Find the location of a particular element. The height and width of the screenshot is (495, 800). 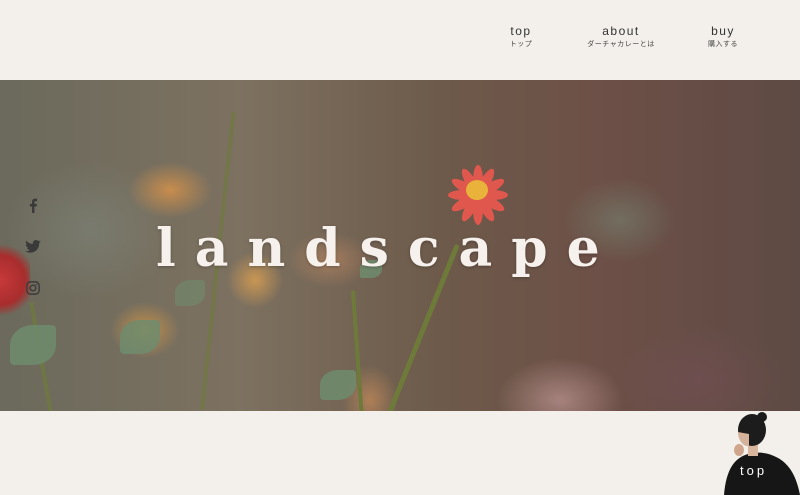

nav-label-en: buy is located at coordinates (723, 31).